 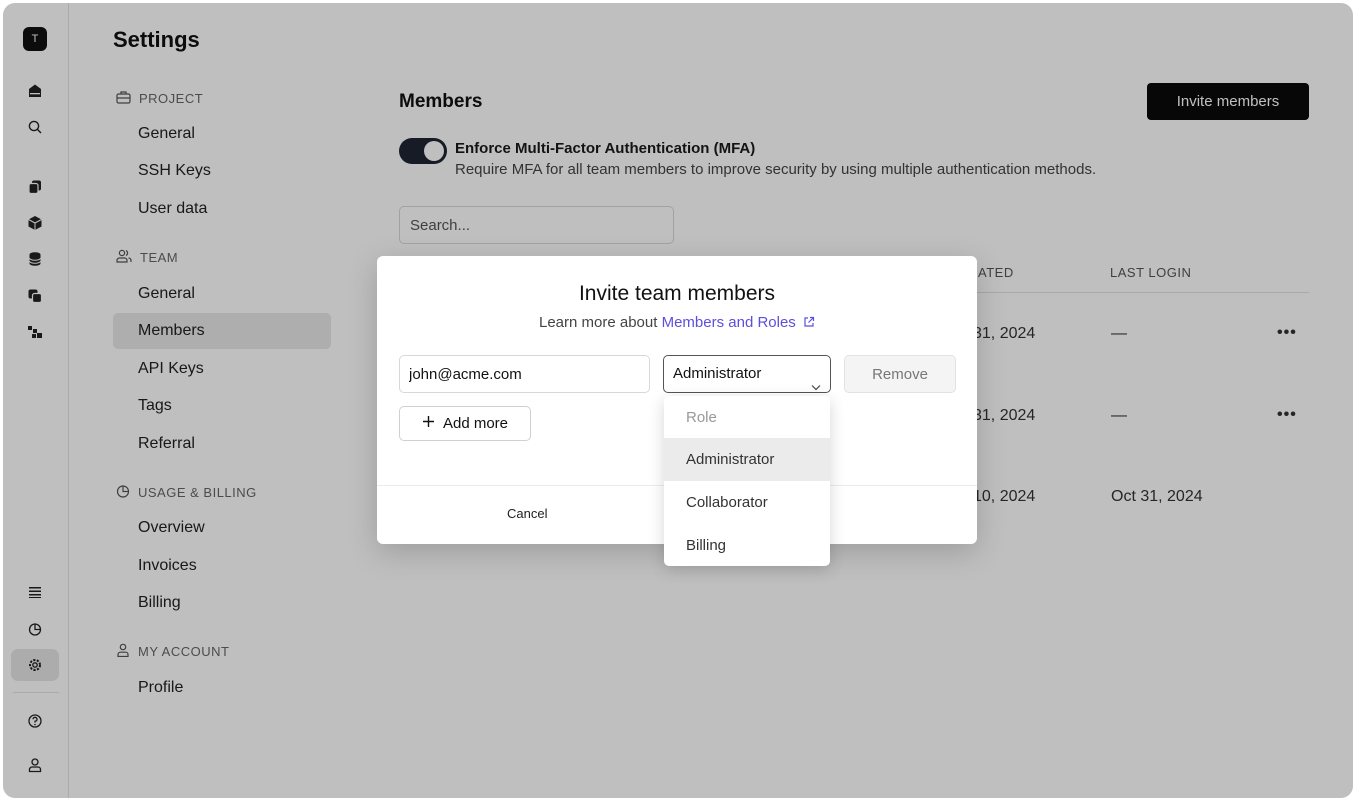 What do you see at coordinates (729, 322) in the screenshot?
I see `members-roles-link: Members and Roles` at bounding box center [729, 322].